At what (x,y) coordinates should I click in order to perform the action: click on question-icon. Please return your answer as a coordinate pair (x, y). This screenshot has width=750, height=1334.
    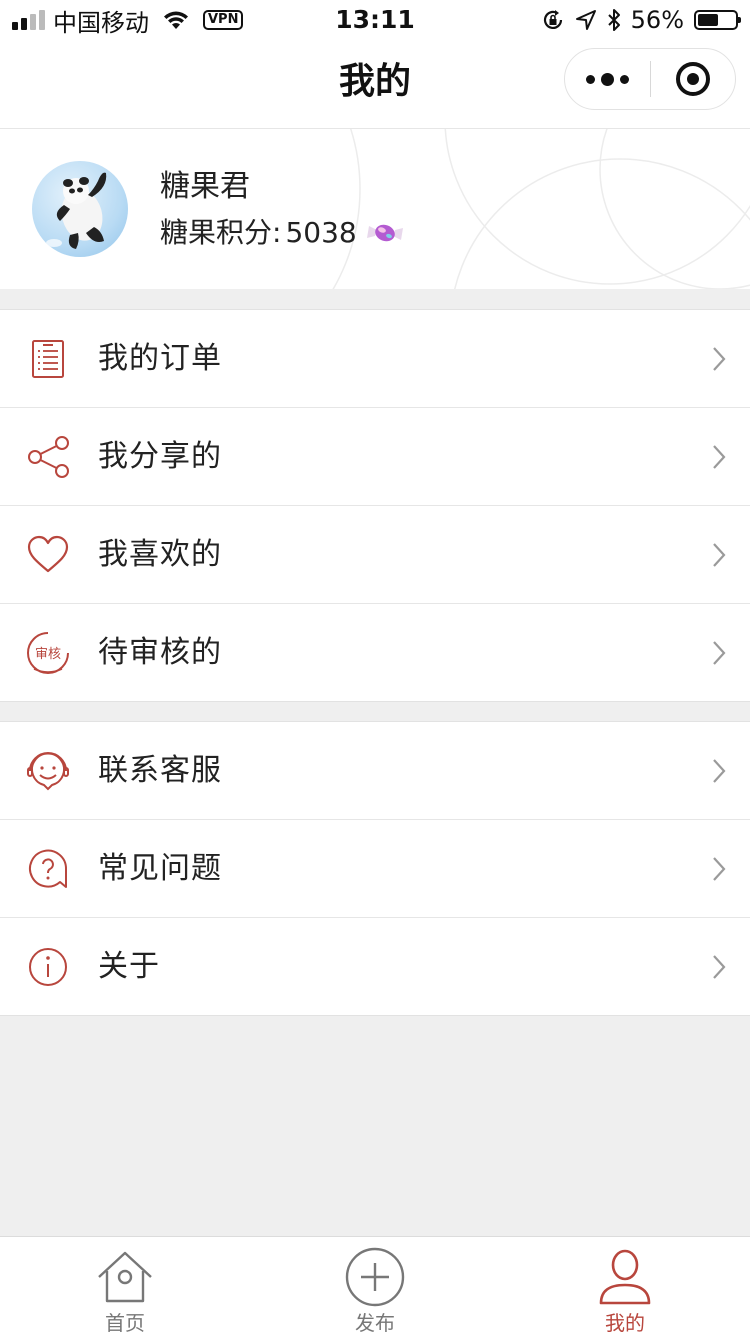
    Looking at the image, I should click on (48, 868).